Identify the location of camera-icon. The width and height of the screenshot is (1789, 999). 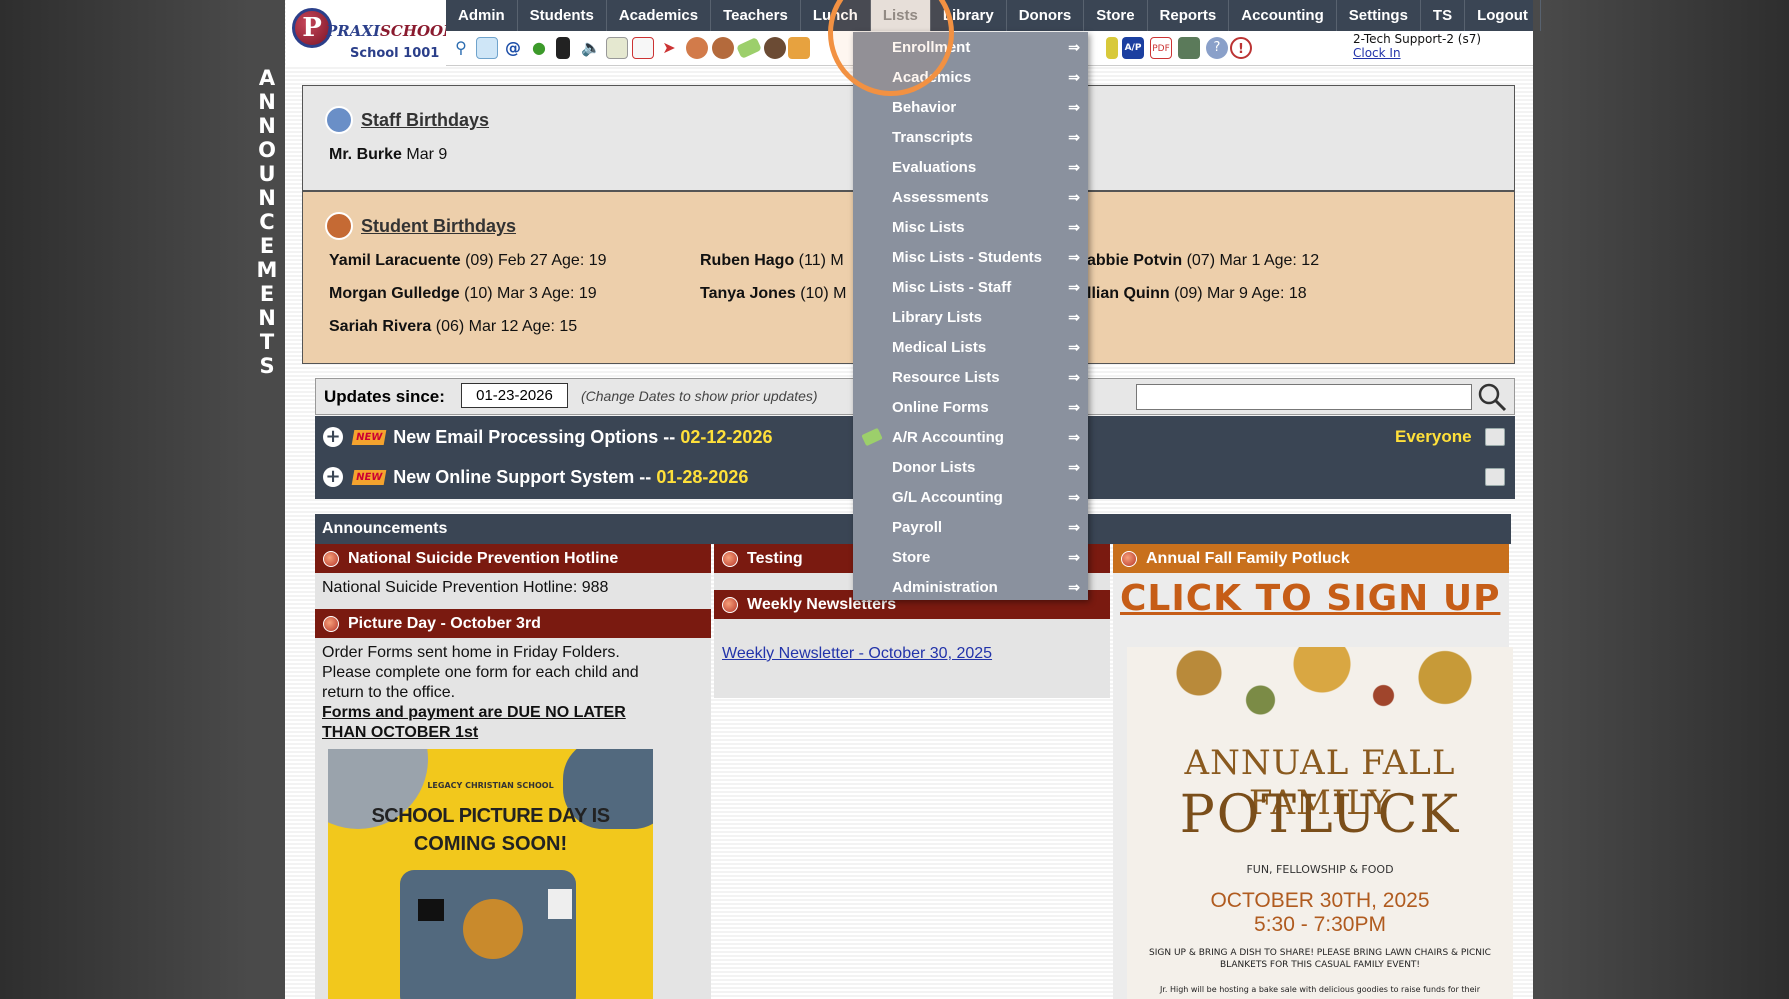
(431, 910).